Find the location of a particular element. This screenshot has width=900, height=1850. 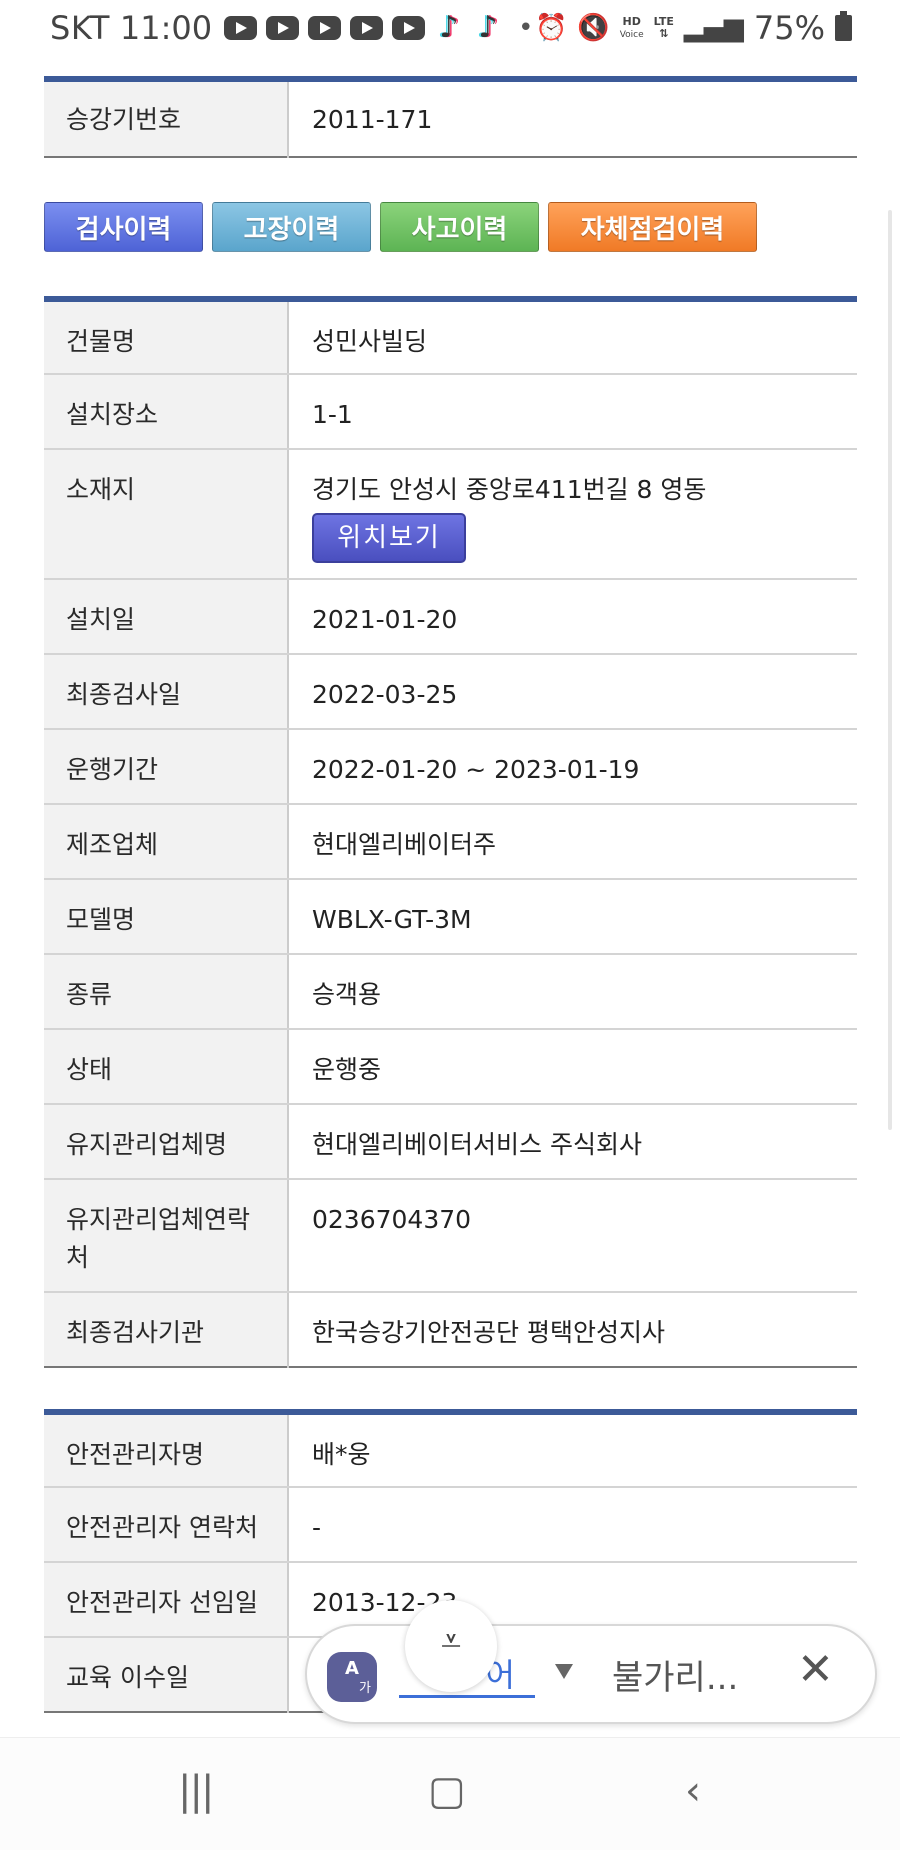

failure-history-button: 고장이력 is located at coordinates (291, 227).